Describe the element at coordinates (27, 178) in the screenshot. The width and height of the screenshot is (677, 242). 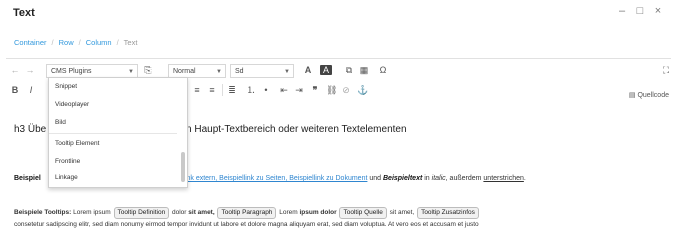
I see `p1-label: Beispiel` at that location.